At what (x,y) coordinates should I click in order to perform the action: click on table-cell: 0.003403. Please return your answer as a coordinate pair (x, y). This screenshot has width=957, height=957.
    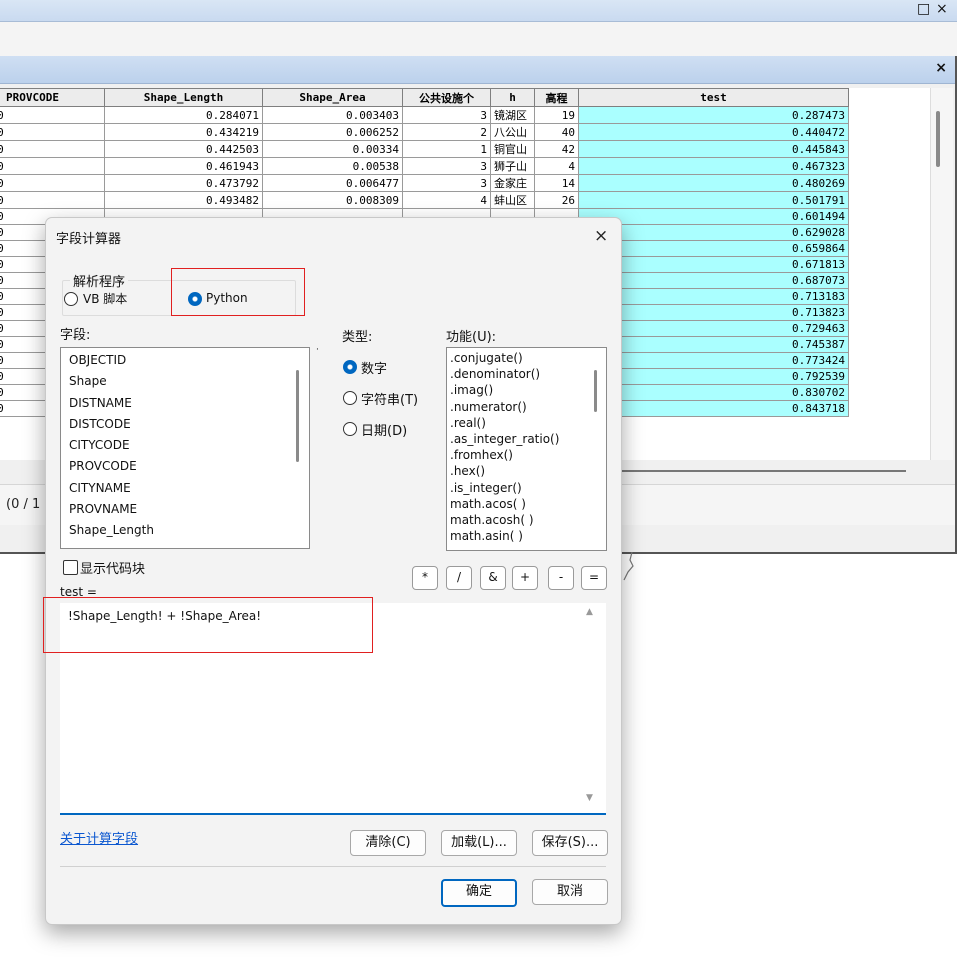
    Looking at the image, I should click on (332, 115).